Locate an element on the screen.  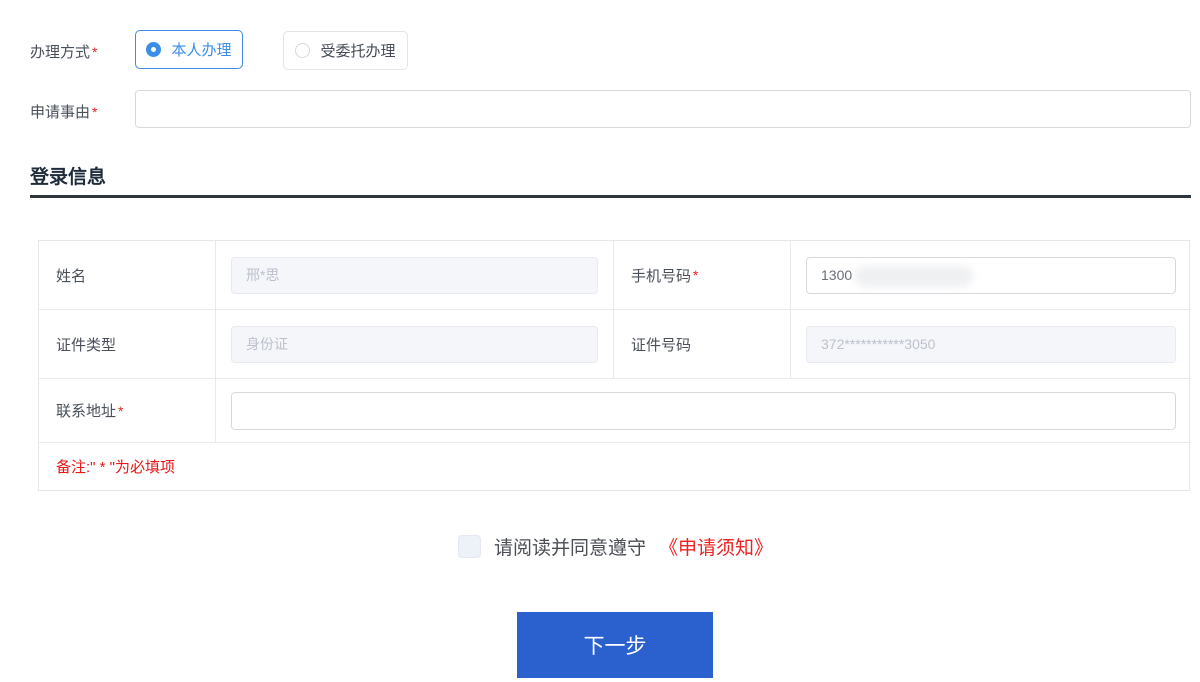
required-note: 备注:" * "为必填项 is located at coordinates (615, 466).